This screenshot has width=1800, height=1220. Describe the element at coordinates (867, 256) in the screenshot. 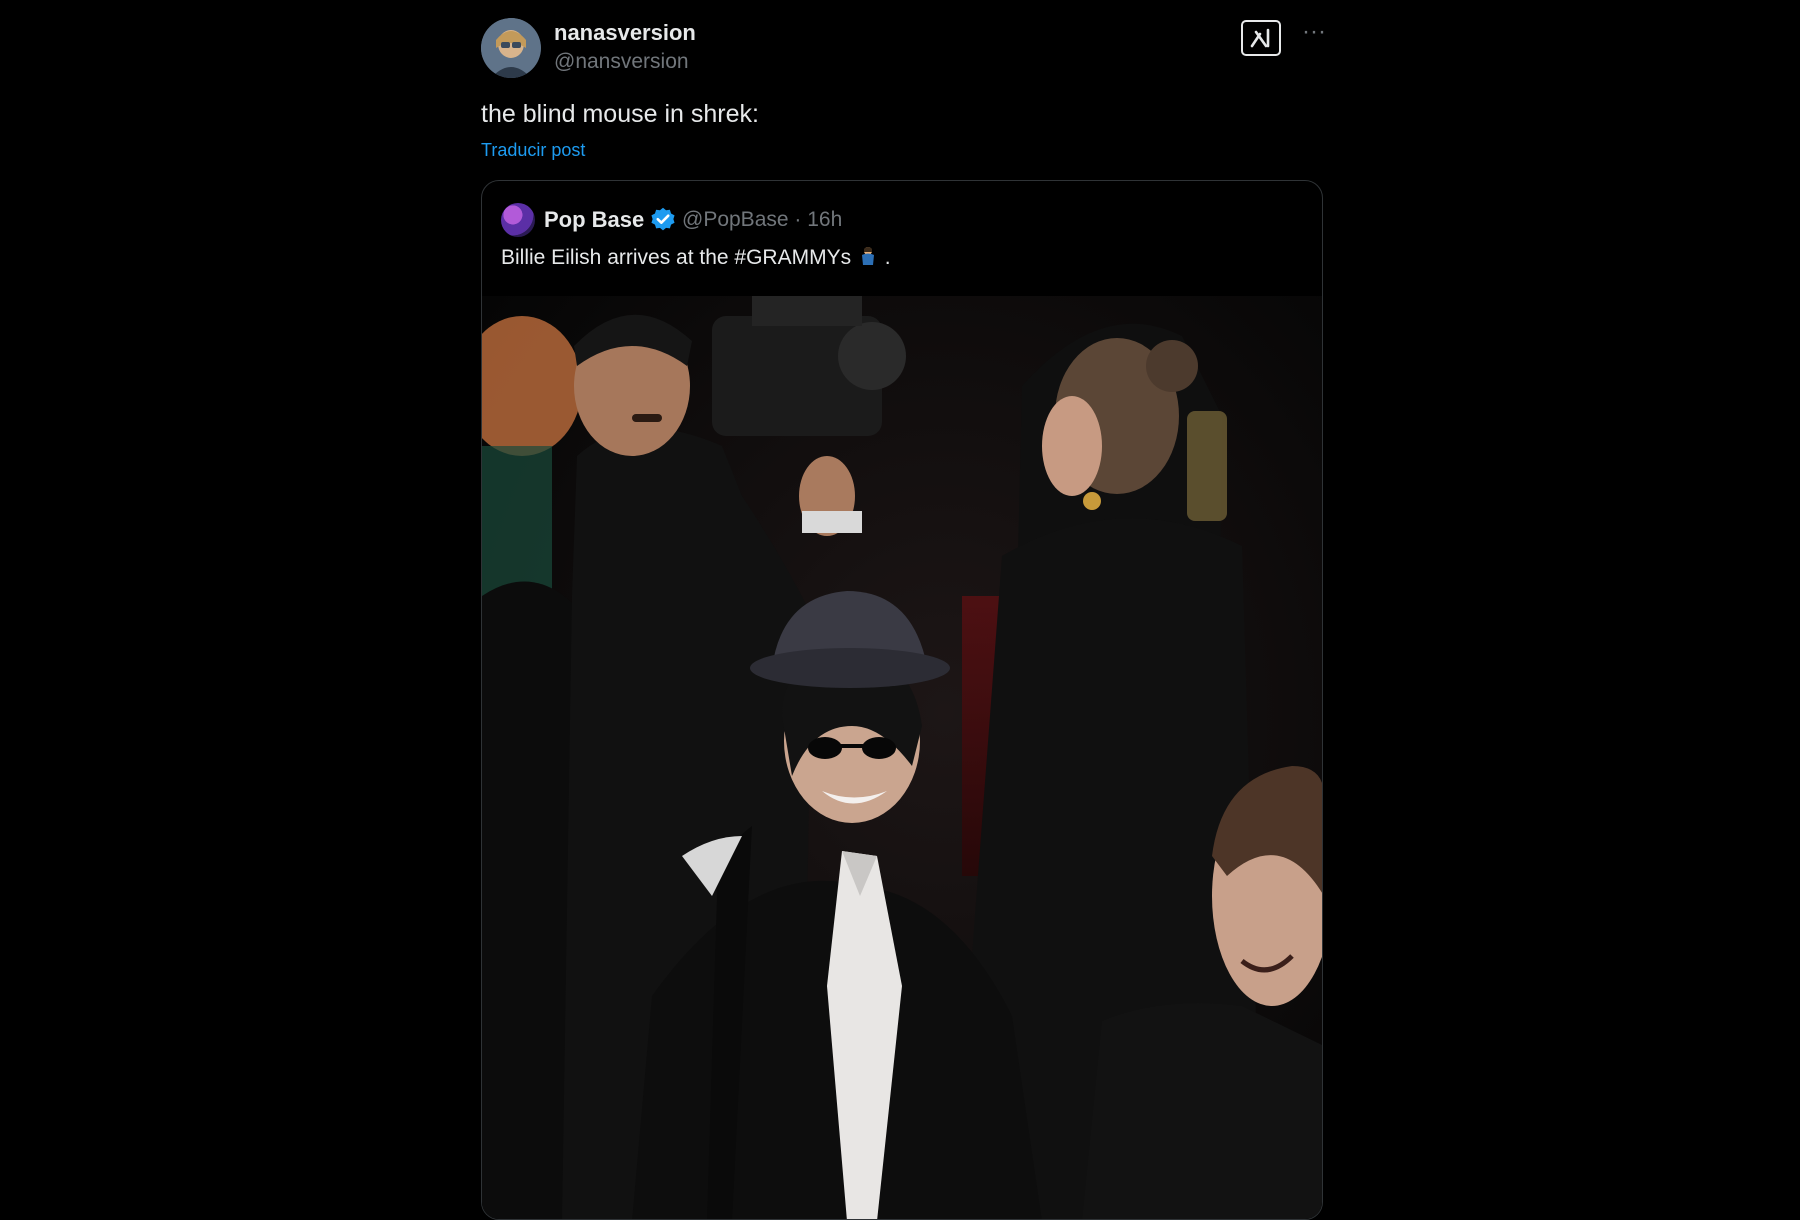

I see `person-emoji-icon` at that location.